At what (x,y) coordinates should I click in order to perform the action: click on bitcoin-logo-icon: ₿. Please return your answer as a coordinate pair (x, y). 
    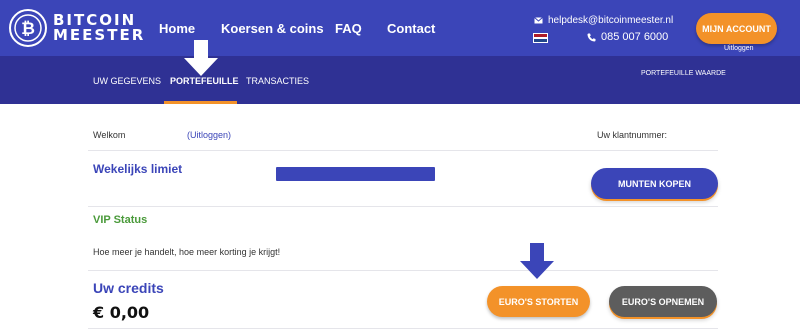
    Looking at the image, I should click on (28, 28).